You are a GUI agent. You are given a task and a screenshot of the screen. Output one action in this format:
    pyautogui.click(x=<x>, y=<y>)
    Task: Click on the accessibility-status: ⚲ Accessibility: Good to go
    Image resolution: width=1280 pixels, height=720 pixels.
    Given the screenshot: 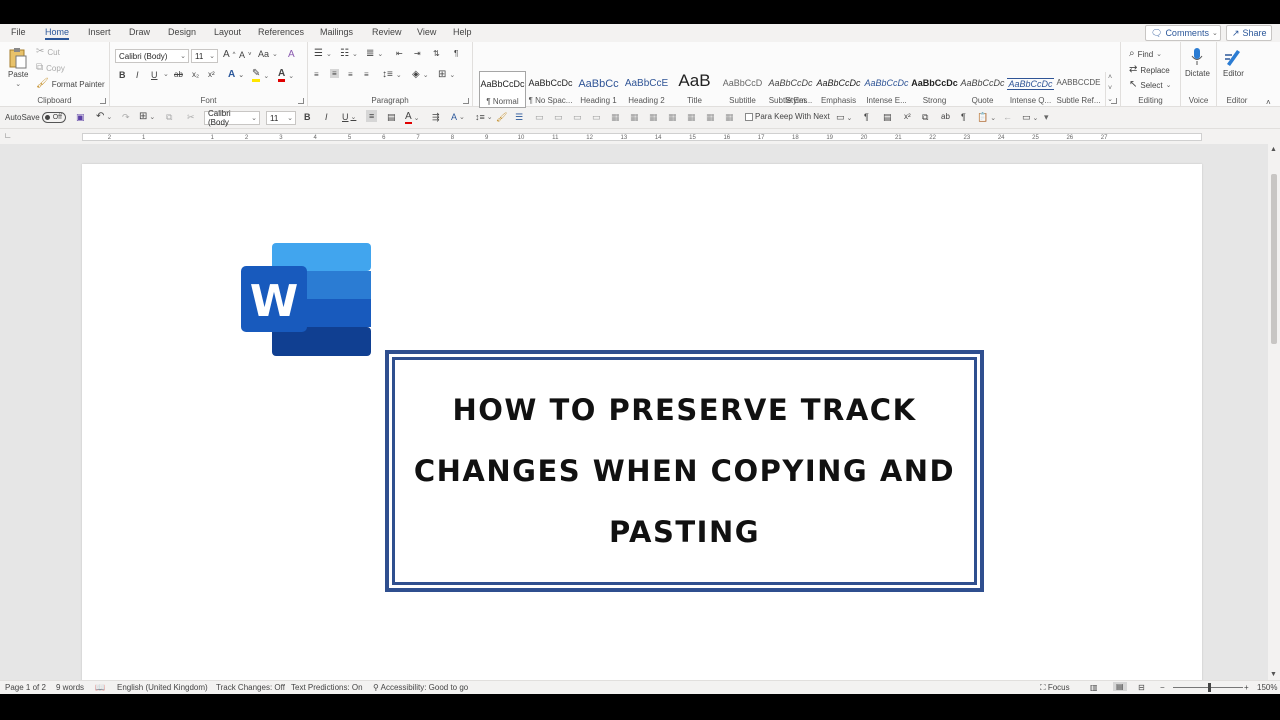 What is the action you would take?
    pyautogui.click(x=420, y=687)
    